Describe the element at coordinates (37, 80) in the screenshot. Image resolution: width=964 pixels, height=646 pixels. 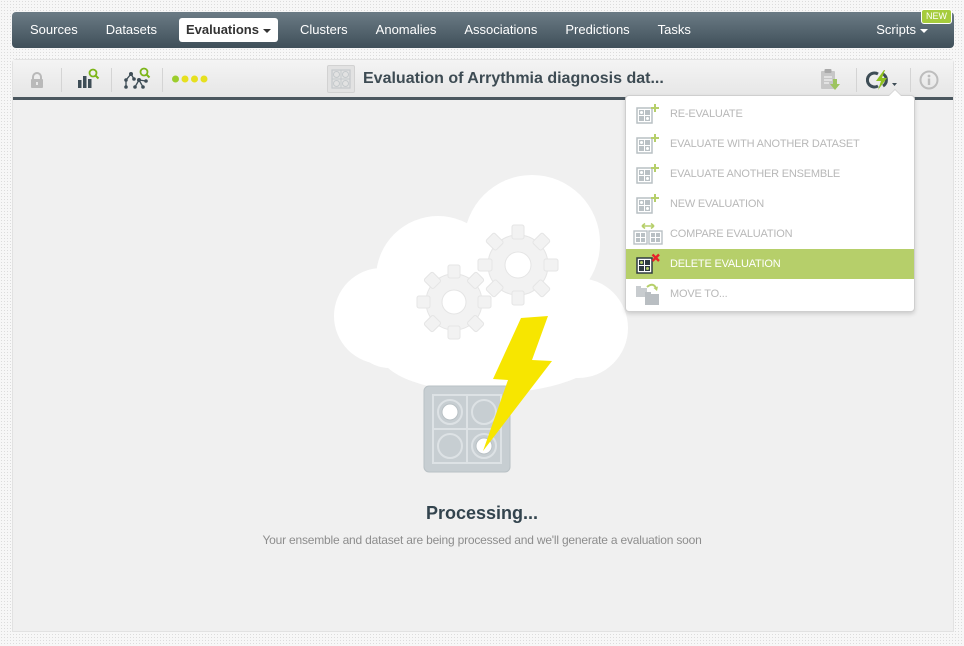
I see `lock-icon` at that location.